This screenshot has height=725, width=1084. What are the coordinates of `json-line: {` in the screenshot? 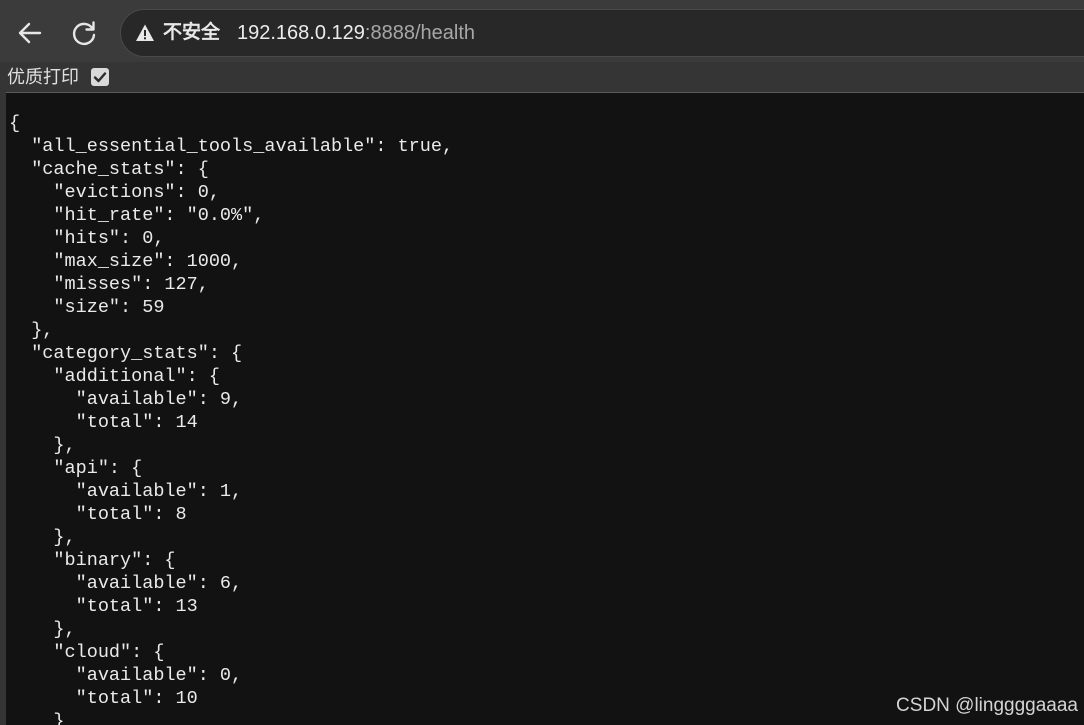 It's located at (15, 123).